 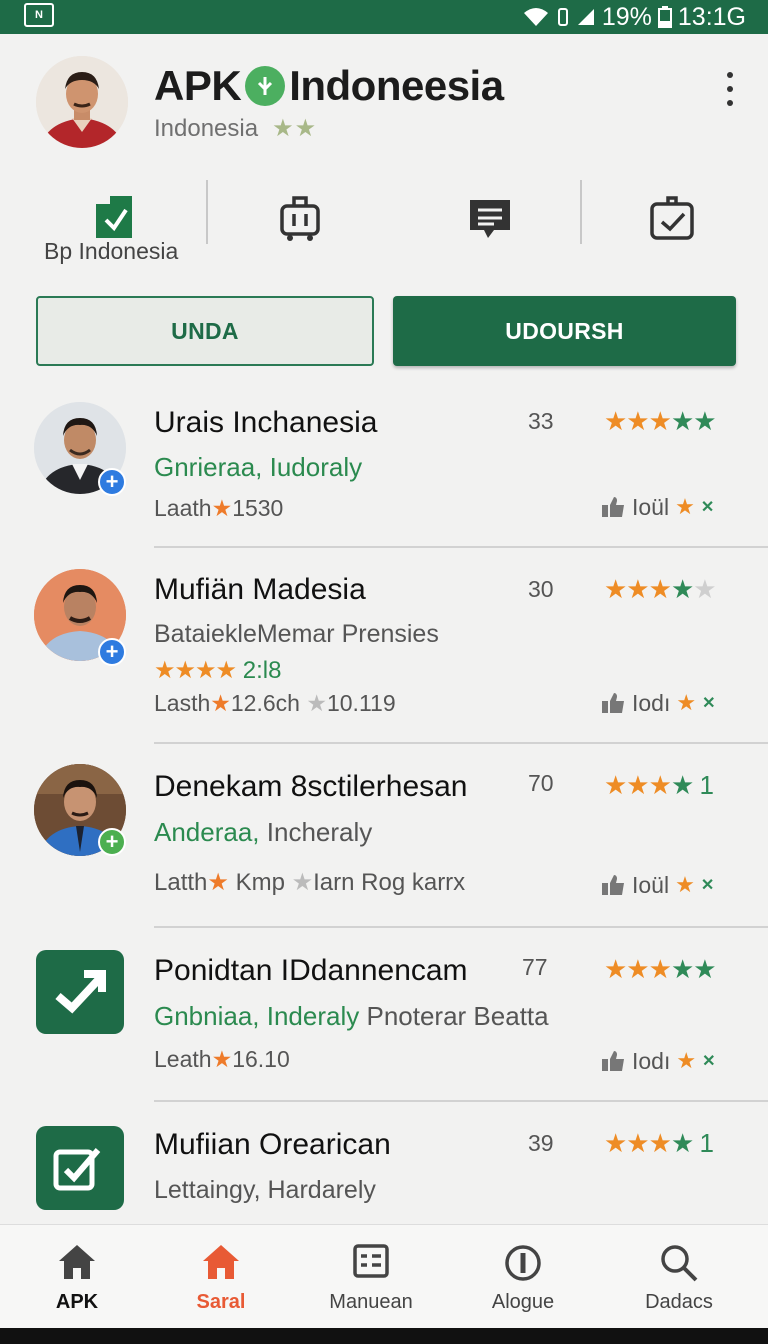 What do you see at coordinates (265, 1190) in the screenshot?
I see `item-subtitle: Lettaingy, Hardarely` at bounding box center [265, 1190].